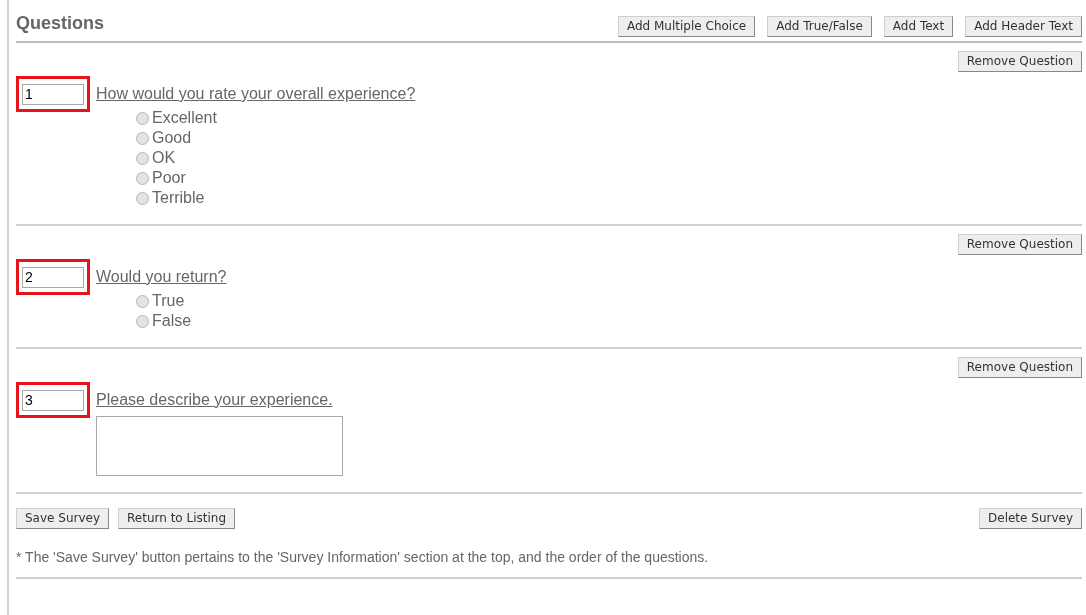  What do you see at coordinates (256, 93) in the screenshot?
I see `question-text: How would you rate your overall experience?` at bounding box center [256, 93].